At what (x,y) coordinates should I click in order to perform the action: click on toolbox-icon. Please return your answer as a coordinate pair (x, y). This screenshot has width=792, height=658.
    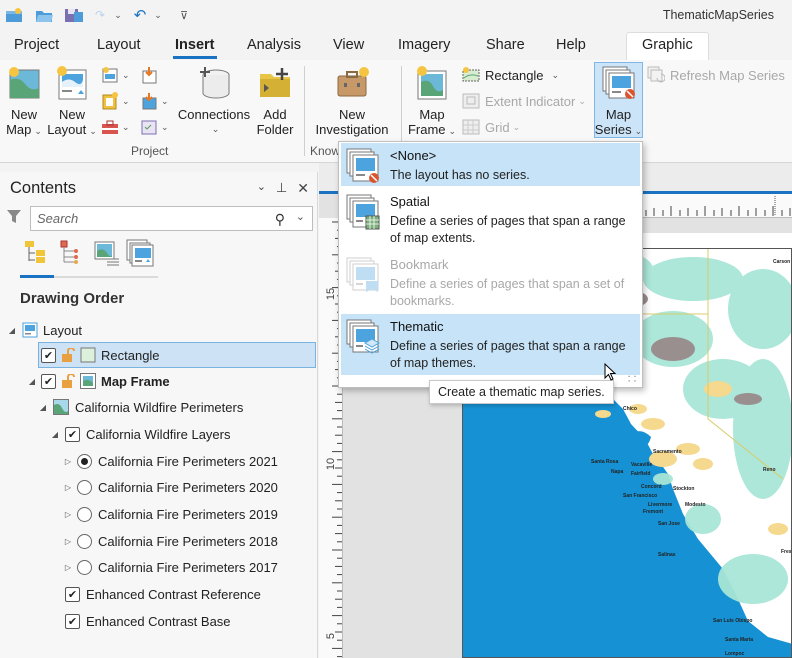
    Looking at the image, I should click on (110, 127).